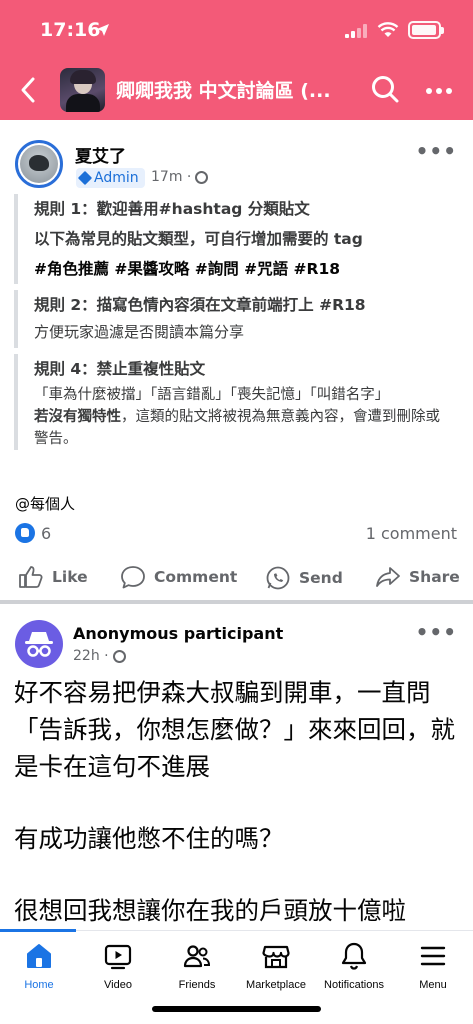 This screenshot has height=1024, width=473. Describe the element at coordinates (70, 30) in the screenshot. I see `status-time: 17:16` at that location.